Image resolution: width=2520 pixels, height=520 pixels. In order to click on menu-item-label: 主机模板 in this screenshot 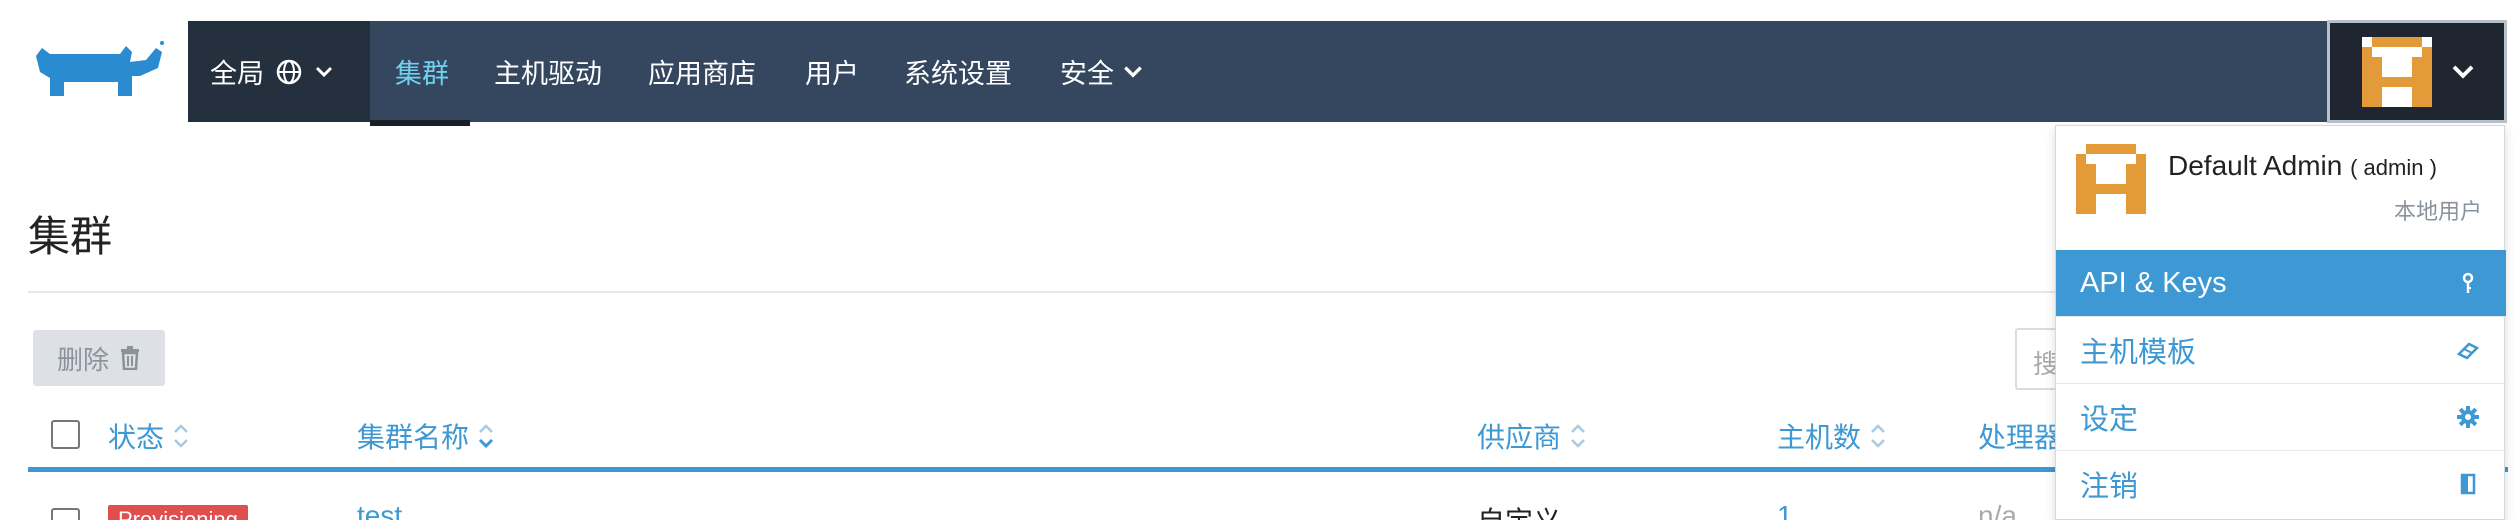, I will do `click(2138, 352)`.